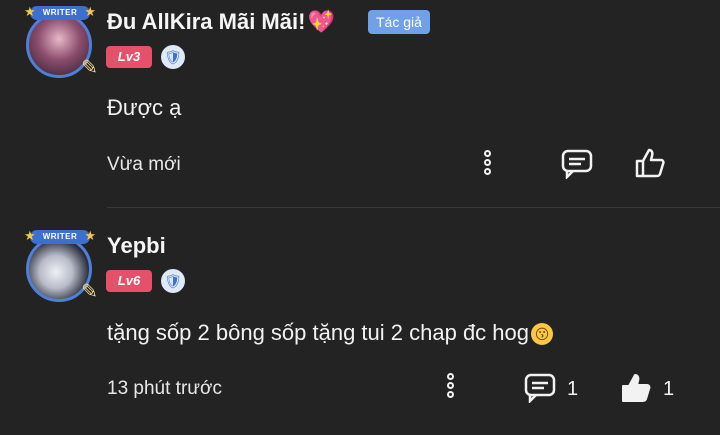  What do you see at coordinates (399, 22) in the screenshot?
I see `author-tag: Tác giả` at bounding box center [399, 22].